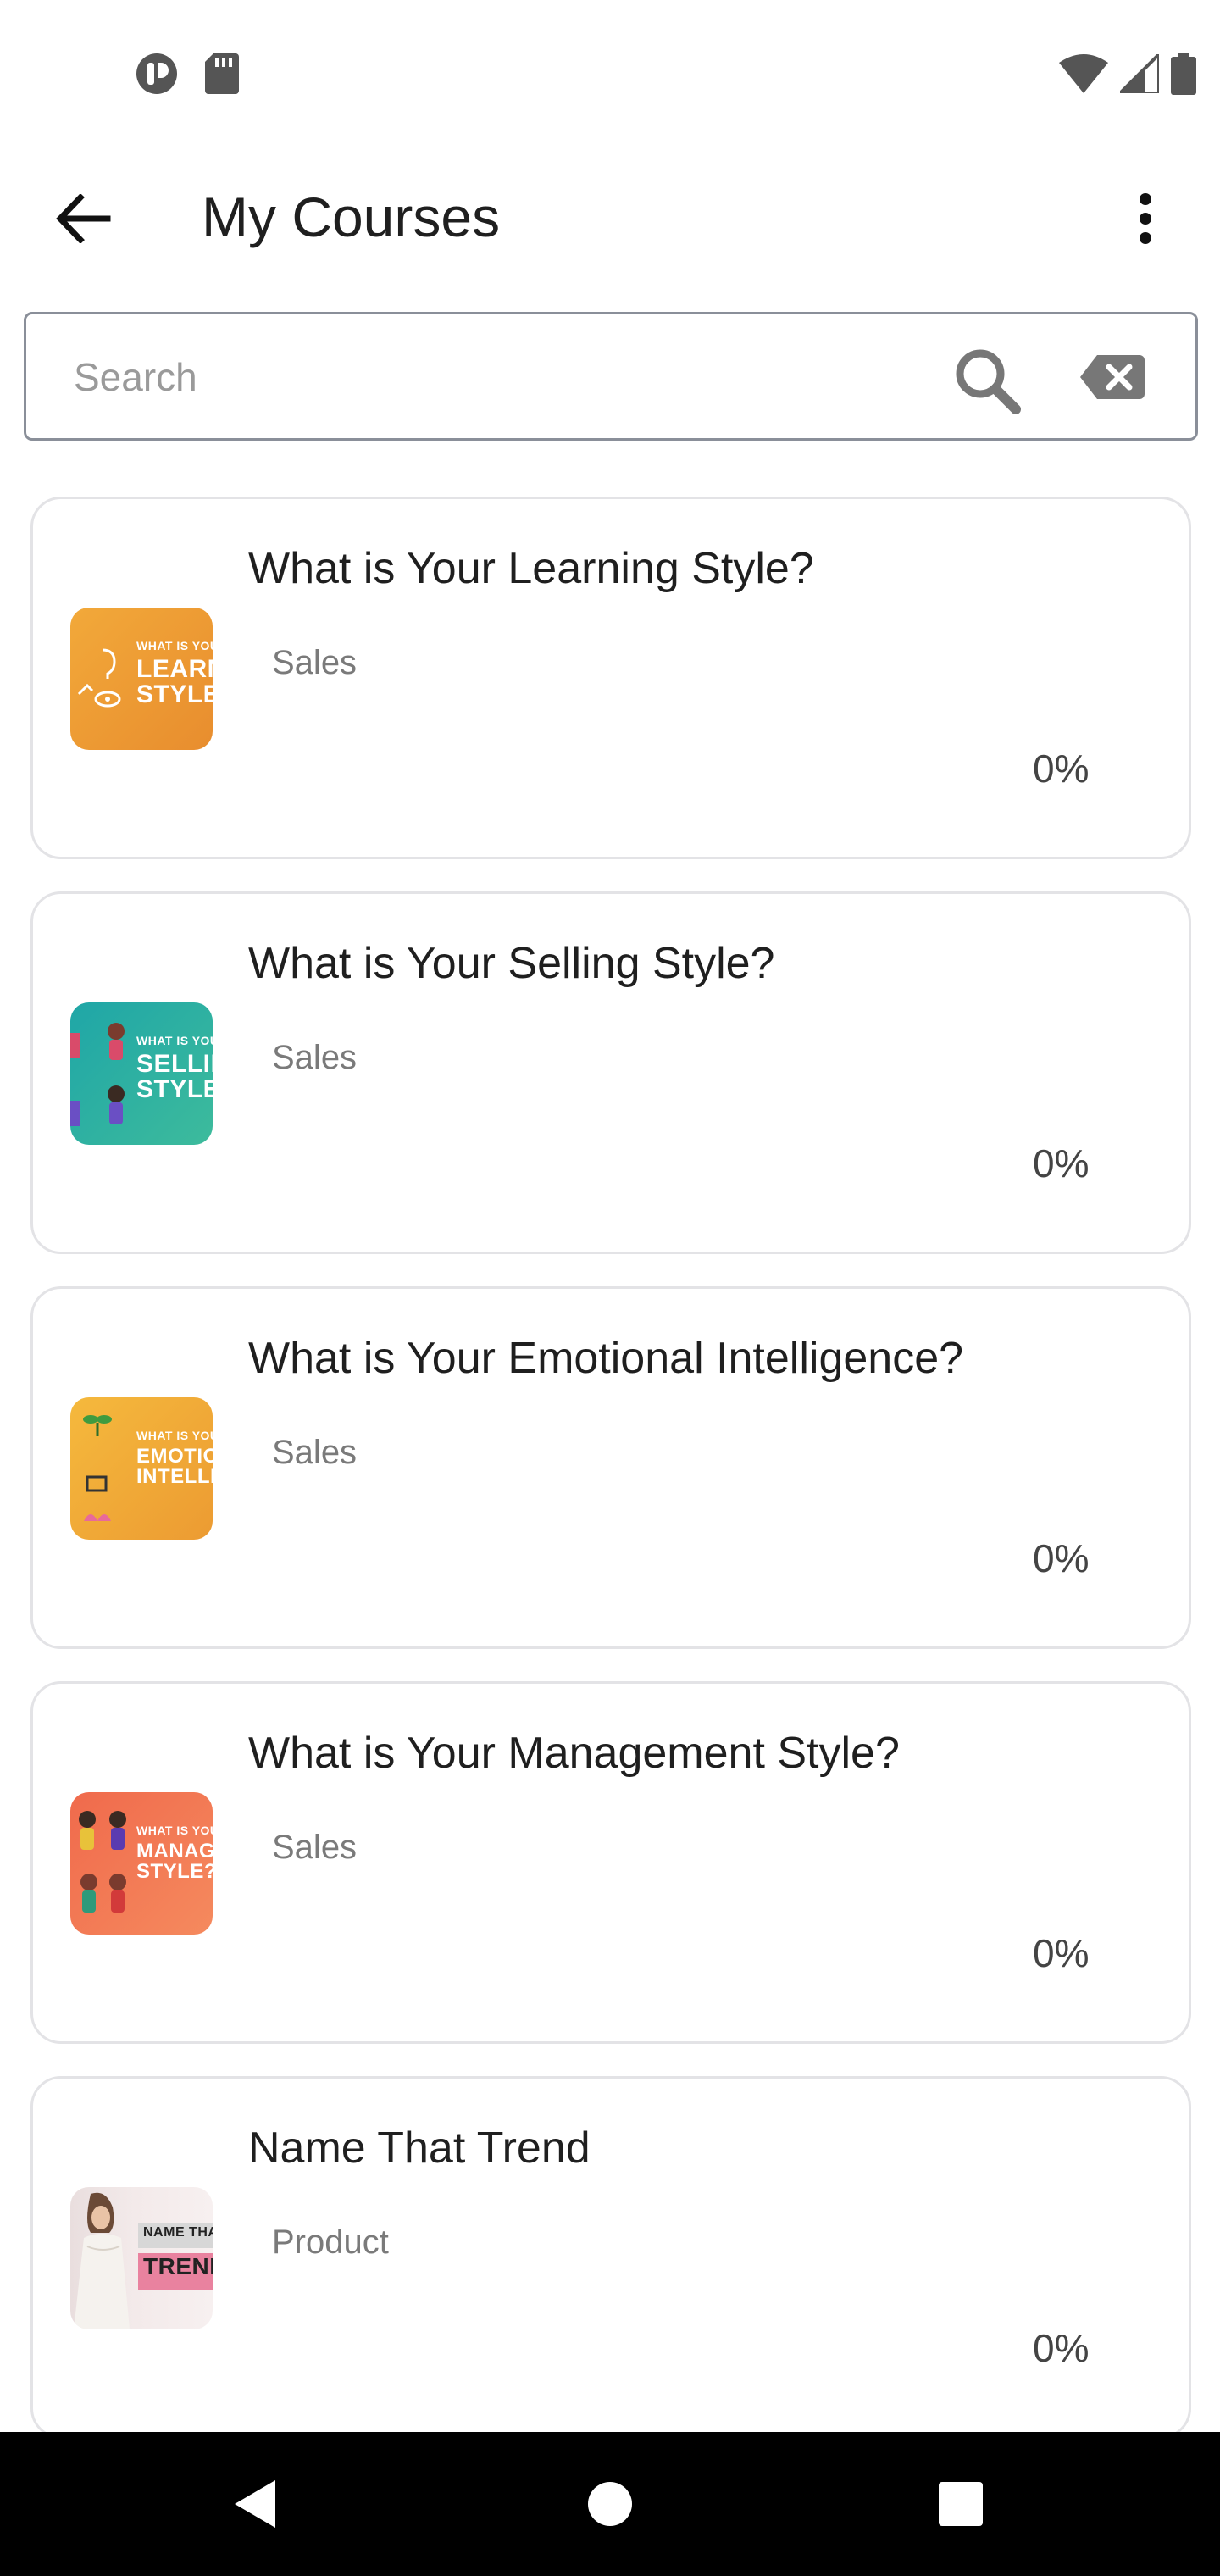 The height and width of the screenshot is (2576, 1220). I want to click on course-thumbnail: WHAT IS YOU MANAGEME STYLE?, so click(141, 1863).